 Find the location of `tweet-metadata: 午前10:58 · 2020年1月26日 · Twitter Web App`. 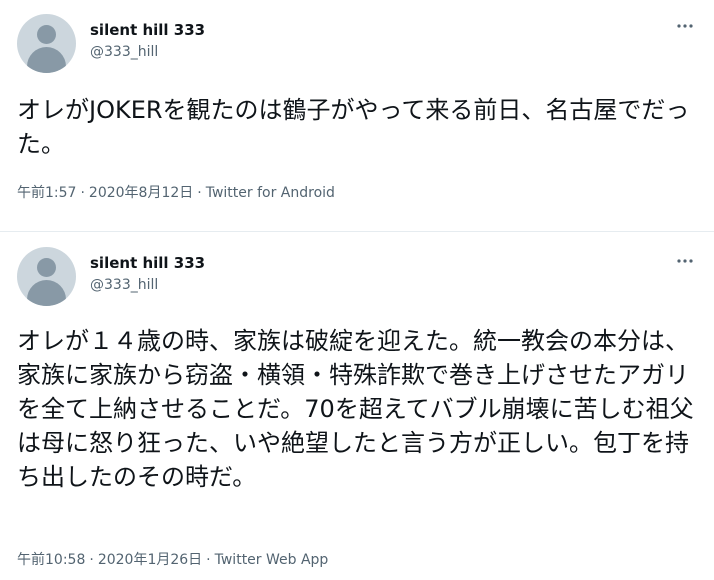

tweet-metadata: 午前10:58 · 2020年1月26日 · Twitter Web App is located at coordinates (172, 559).